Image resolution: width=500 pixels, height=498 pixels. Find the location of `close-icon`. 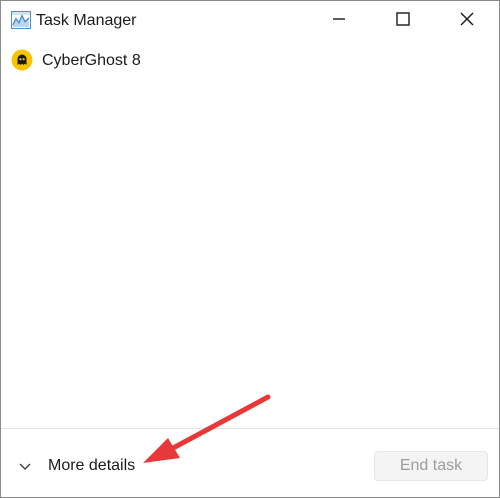

close-icon is located at coordinates (467, 21).